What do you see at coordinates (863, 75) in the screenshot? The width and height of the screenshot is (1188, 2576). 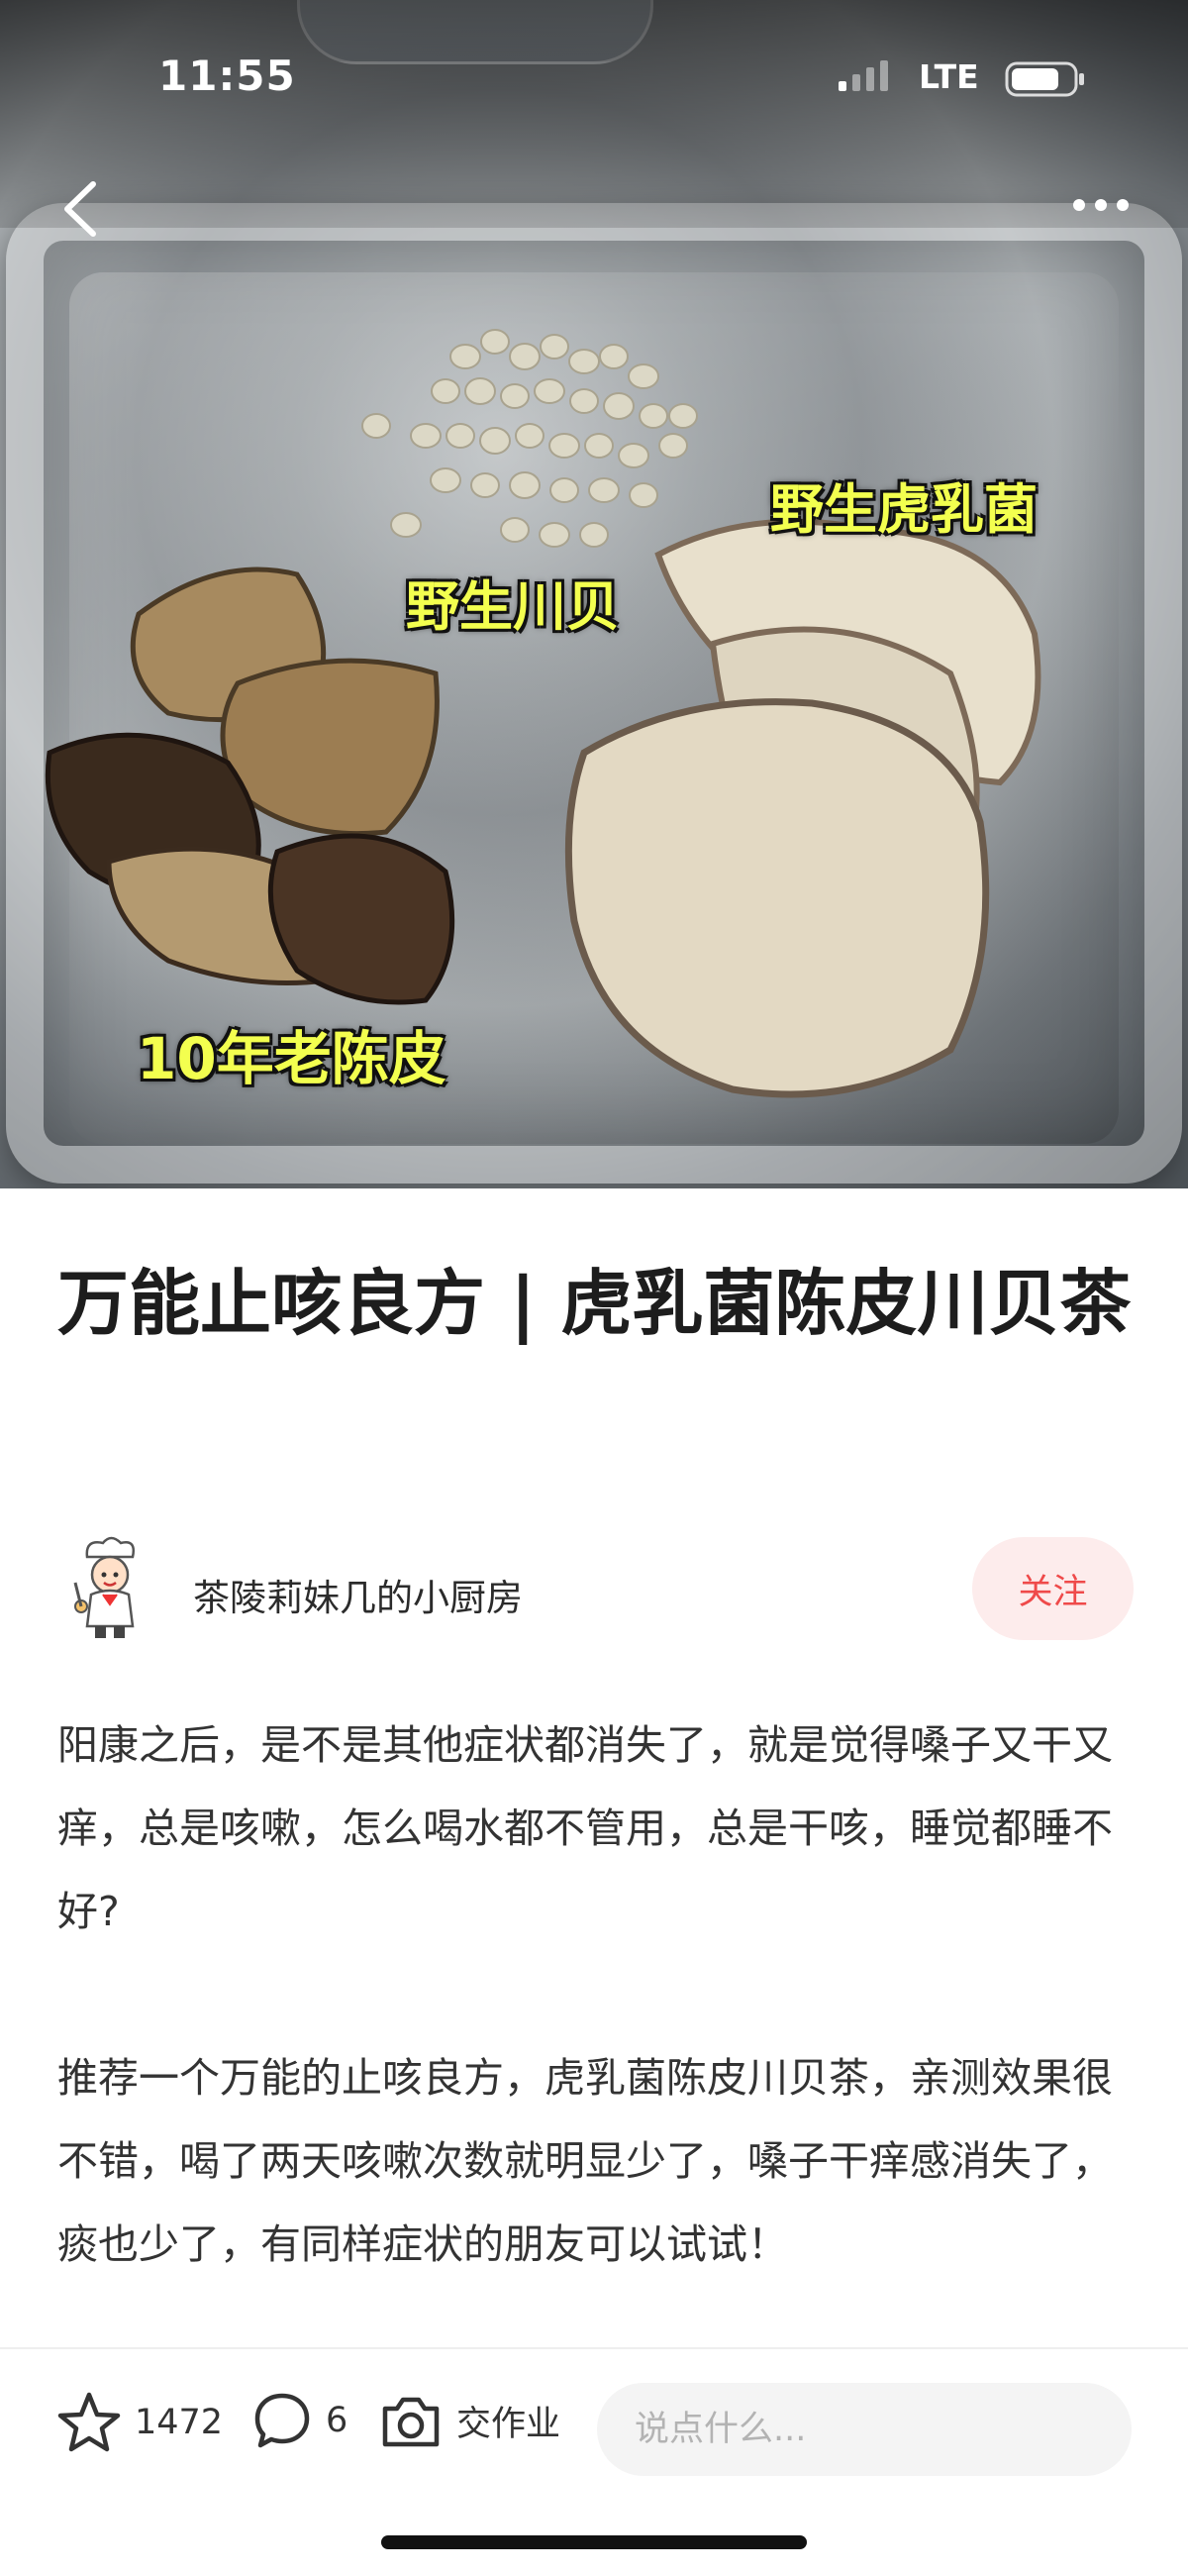 I see `cellular-signal-icon` at bounding box center [863, 75].